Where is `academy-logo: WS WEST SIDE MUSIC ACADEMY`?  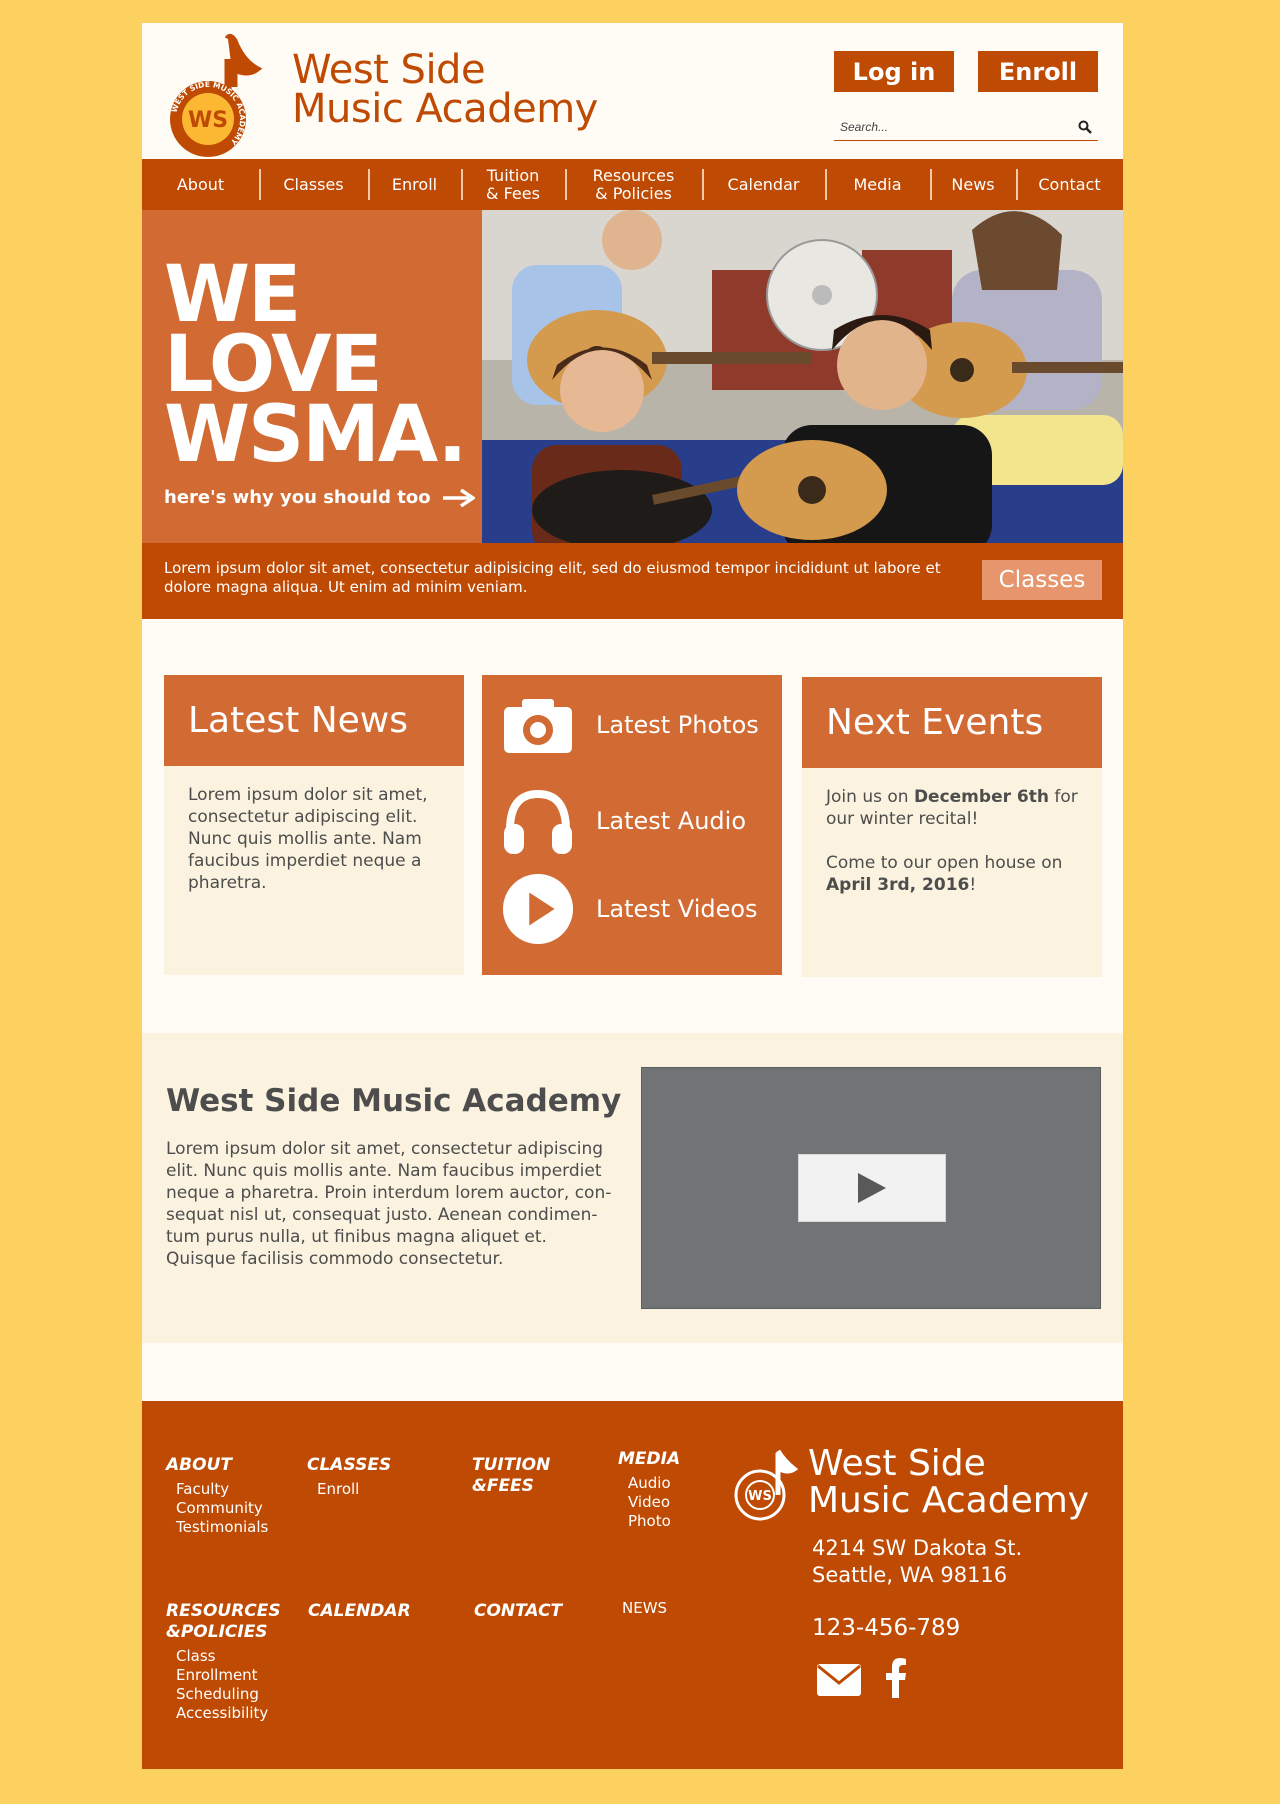 academy-logo: WS WEST SIDE MUSIC ACADEMY is located at coordinates (214, 95).